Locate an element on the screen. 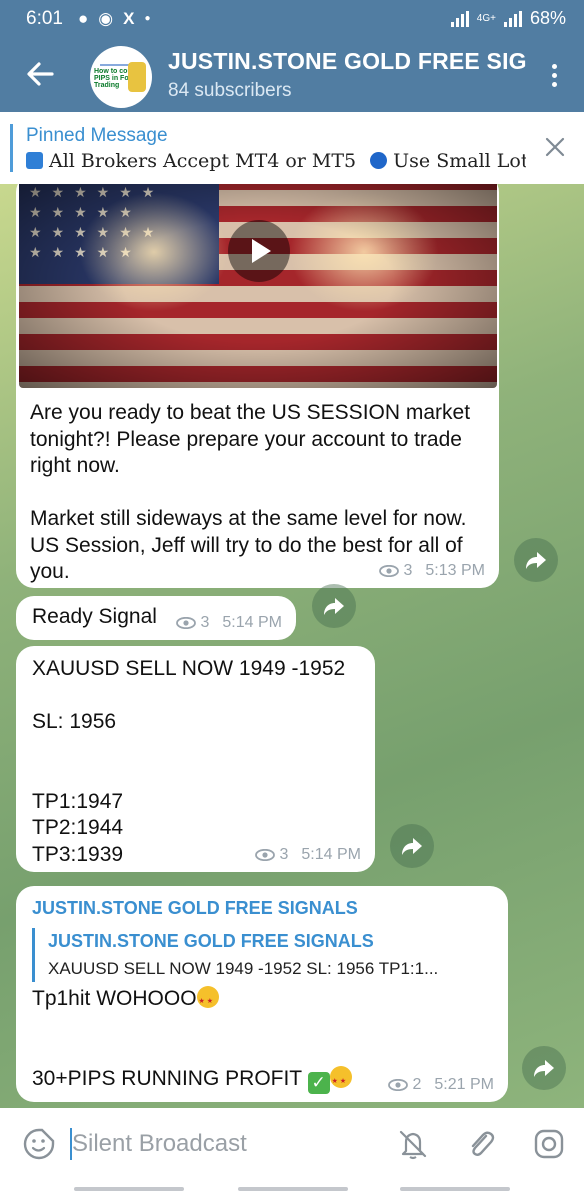 This screenshot has width=584, height=1200. sender-name: JUSTIN.STONE GOLD FREE SIGNALS is located at coordinates (195, 908).